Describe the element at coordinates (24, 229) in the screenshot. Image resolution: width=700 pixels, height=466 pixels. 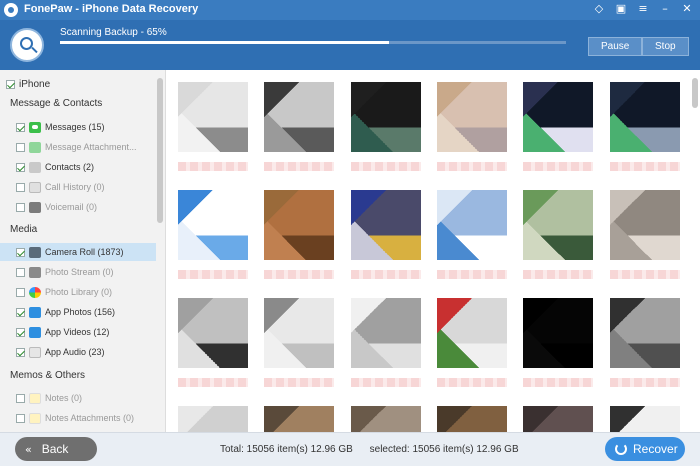
I see `section-title-media: Media` at that location.